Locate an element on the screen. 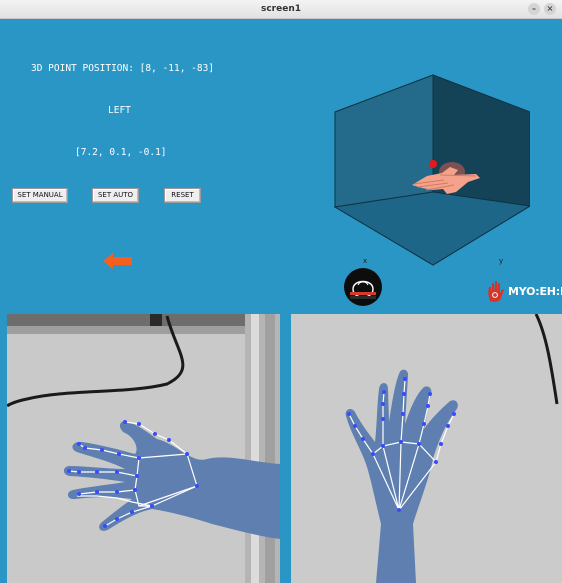  3d-point is located at coordinates (433, 164).